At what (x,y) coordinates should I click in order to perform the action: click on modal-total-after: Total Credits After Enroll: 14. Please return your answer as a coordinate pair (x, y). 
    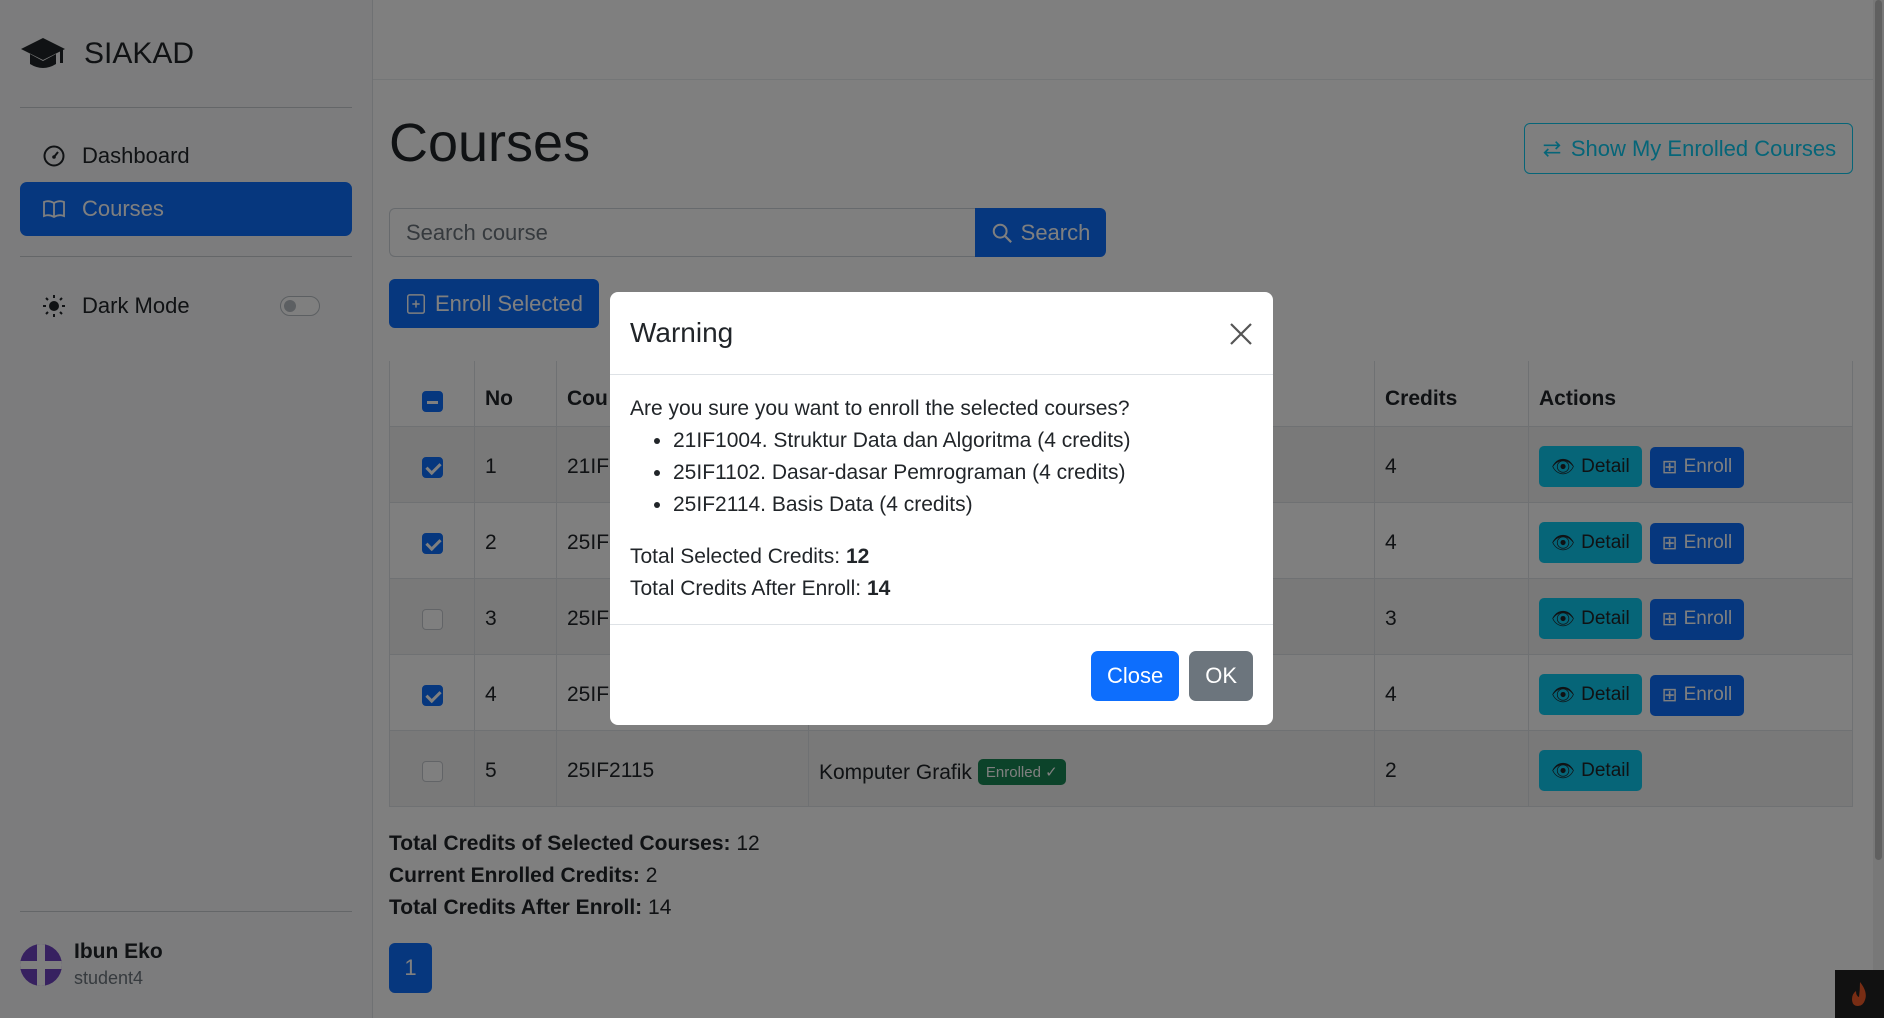
    Looking at the image, I should click on (941, 589).